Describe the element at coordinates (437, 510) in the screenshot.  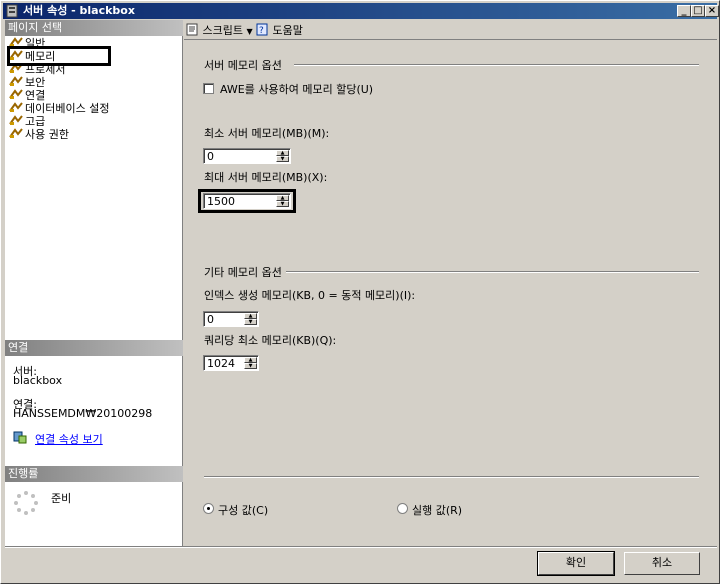
I see `running-values-label: 실행 값(R)` at that location.